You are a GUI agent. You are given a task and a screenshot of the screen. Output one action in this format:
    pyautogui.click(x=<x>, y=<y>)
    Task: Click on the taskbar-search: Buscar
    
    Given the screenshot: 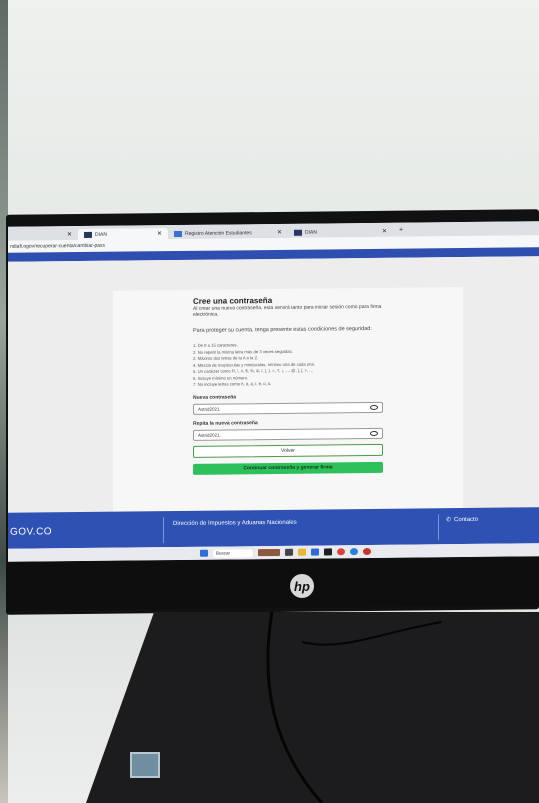 What is the action you would take?
    pyautogui.click(x=233, y=553)
    